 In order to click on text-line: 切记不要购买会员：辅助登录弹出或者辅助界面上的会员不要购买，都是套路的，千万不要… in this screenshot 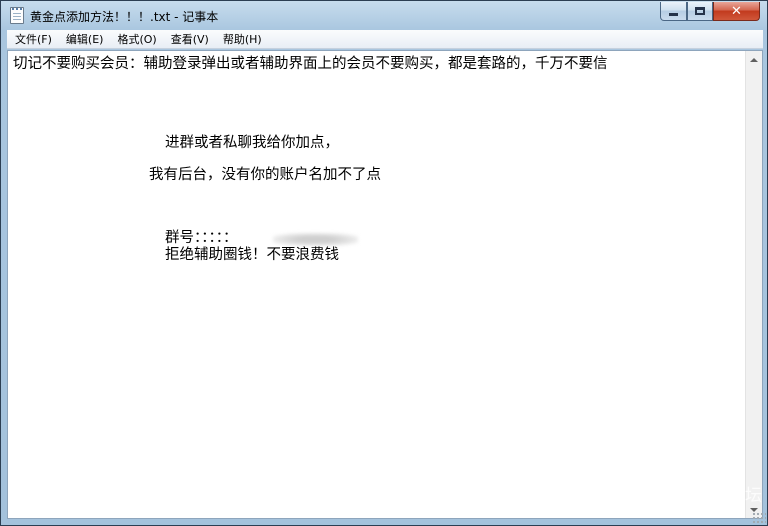, I will do `click(310, 64)`.